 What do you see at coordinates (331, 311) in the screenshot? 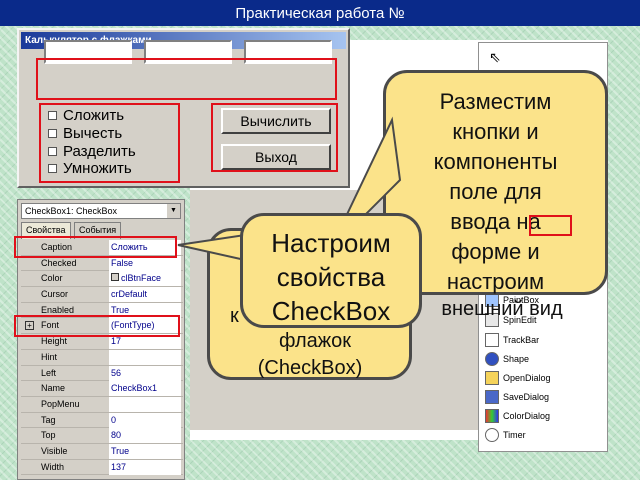
I see `callout-line: CheckBox` at bounding box center [331, 311].